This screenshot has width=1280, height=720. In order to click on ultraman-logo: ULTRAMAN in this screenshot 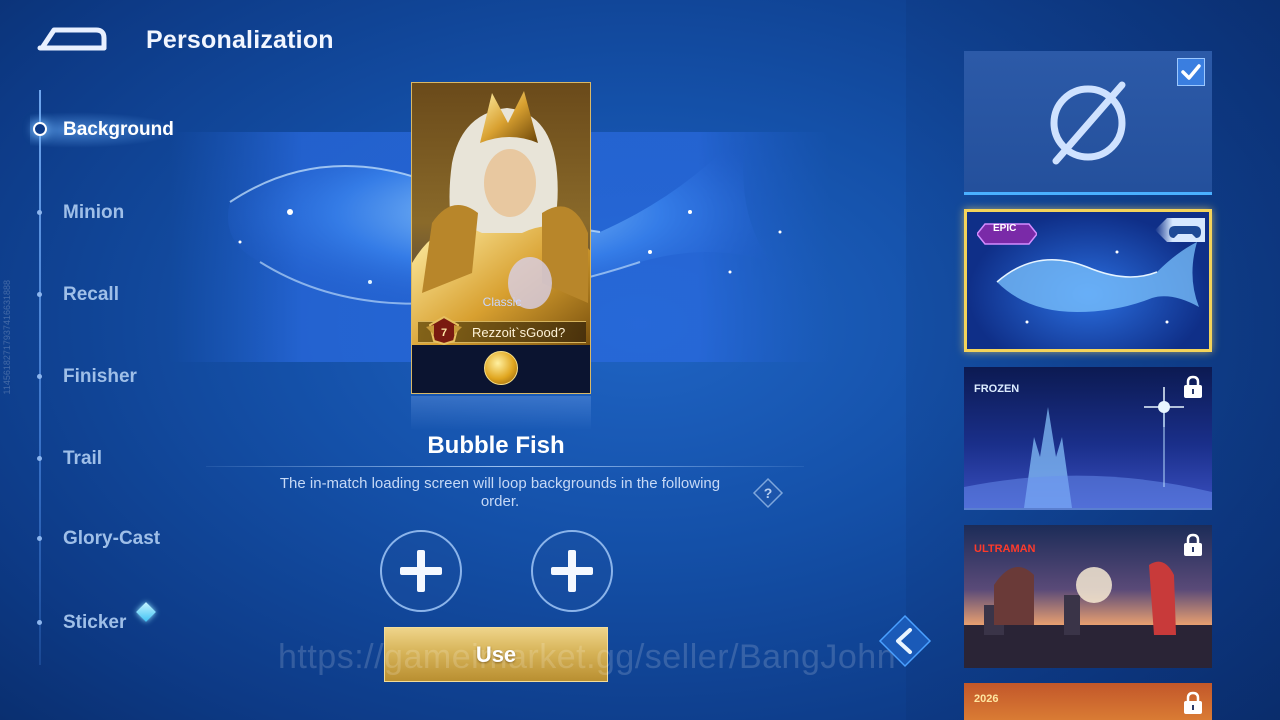, I will do `click(1005, 549)`.